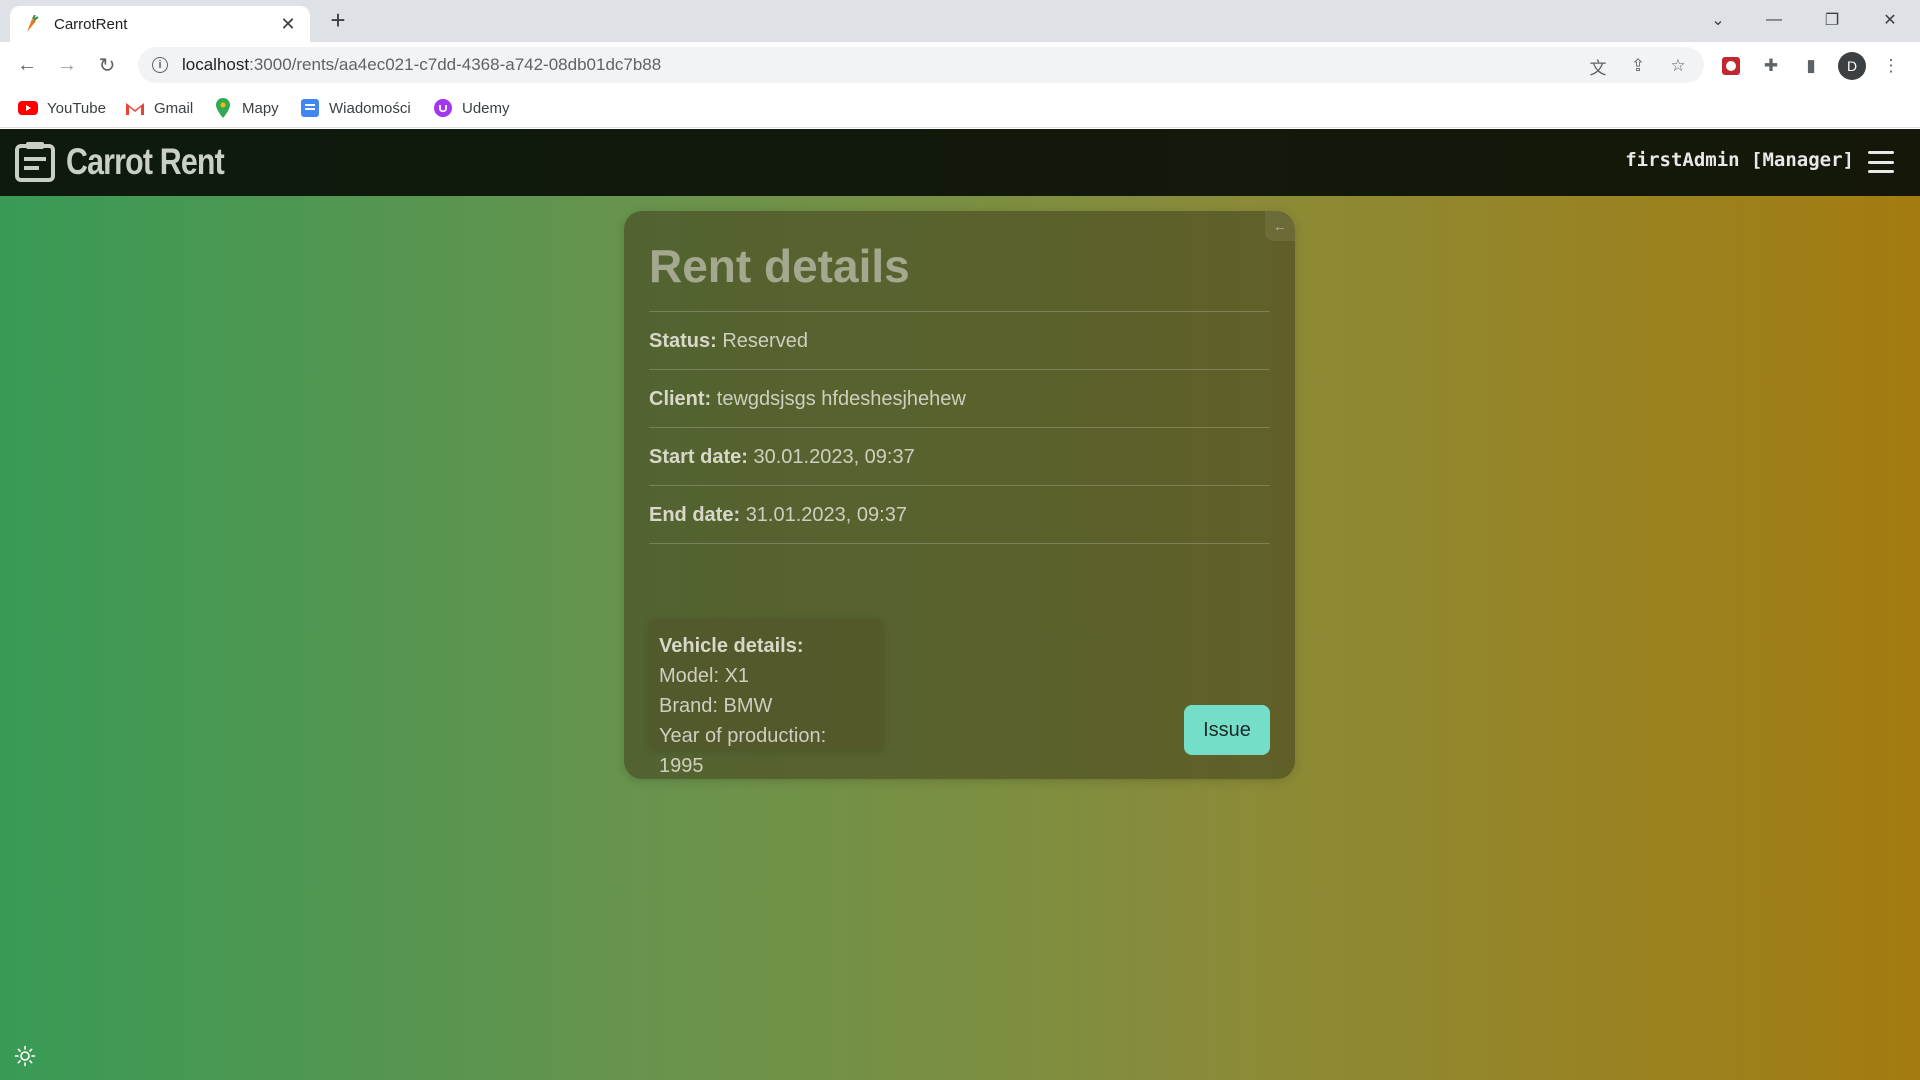  Describe the element at coordinates (695, 515) in the screenshot. I see `end-date-label: End date:` at that location.